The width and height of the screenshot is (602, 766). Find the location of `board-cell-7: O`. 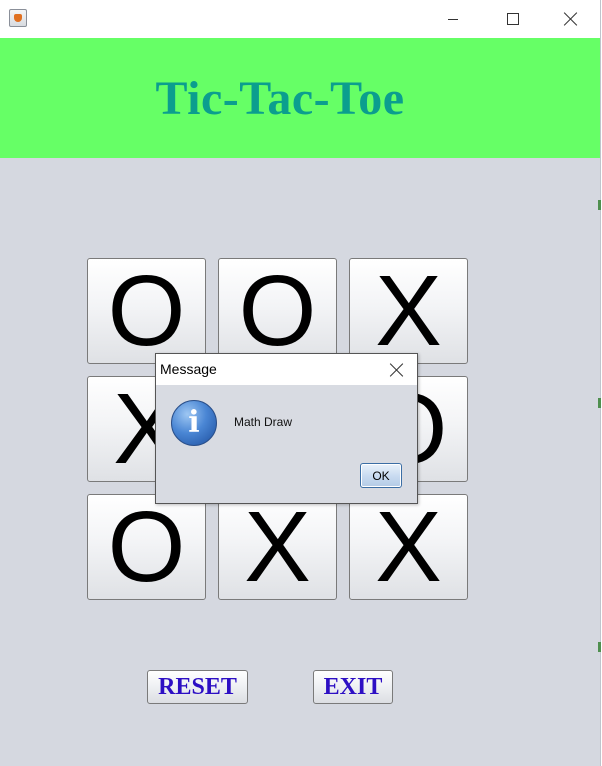

board-cell-7: O is located at coordinates (146, 547).